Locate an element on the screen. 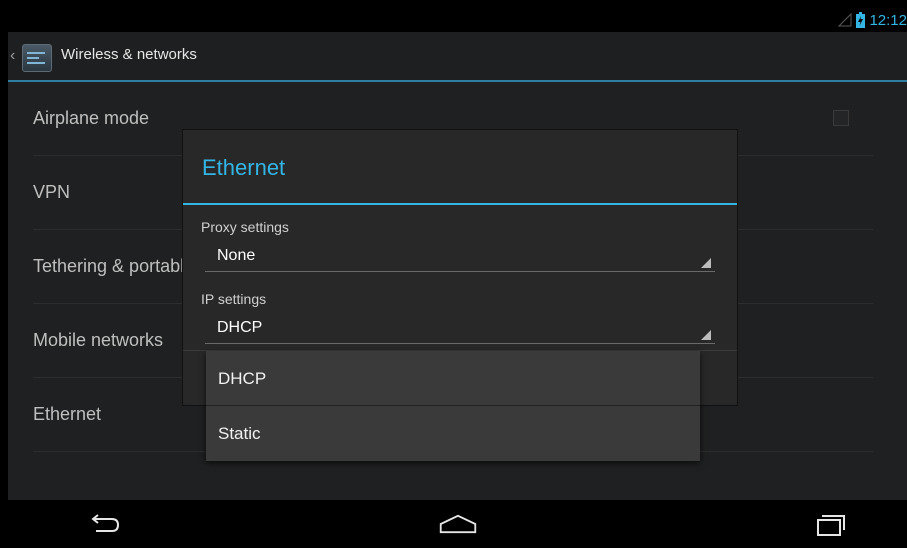  home-icon is located at coordinates (458, 524).